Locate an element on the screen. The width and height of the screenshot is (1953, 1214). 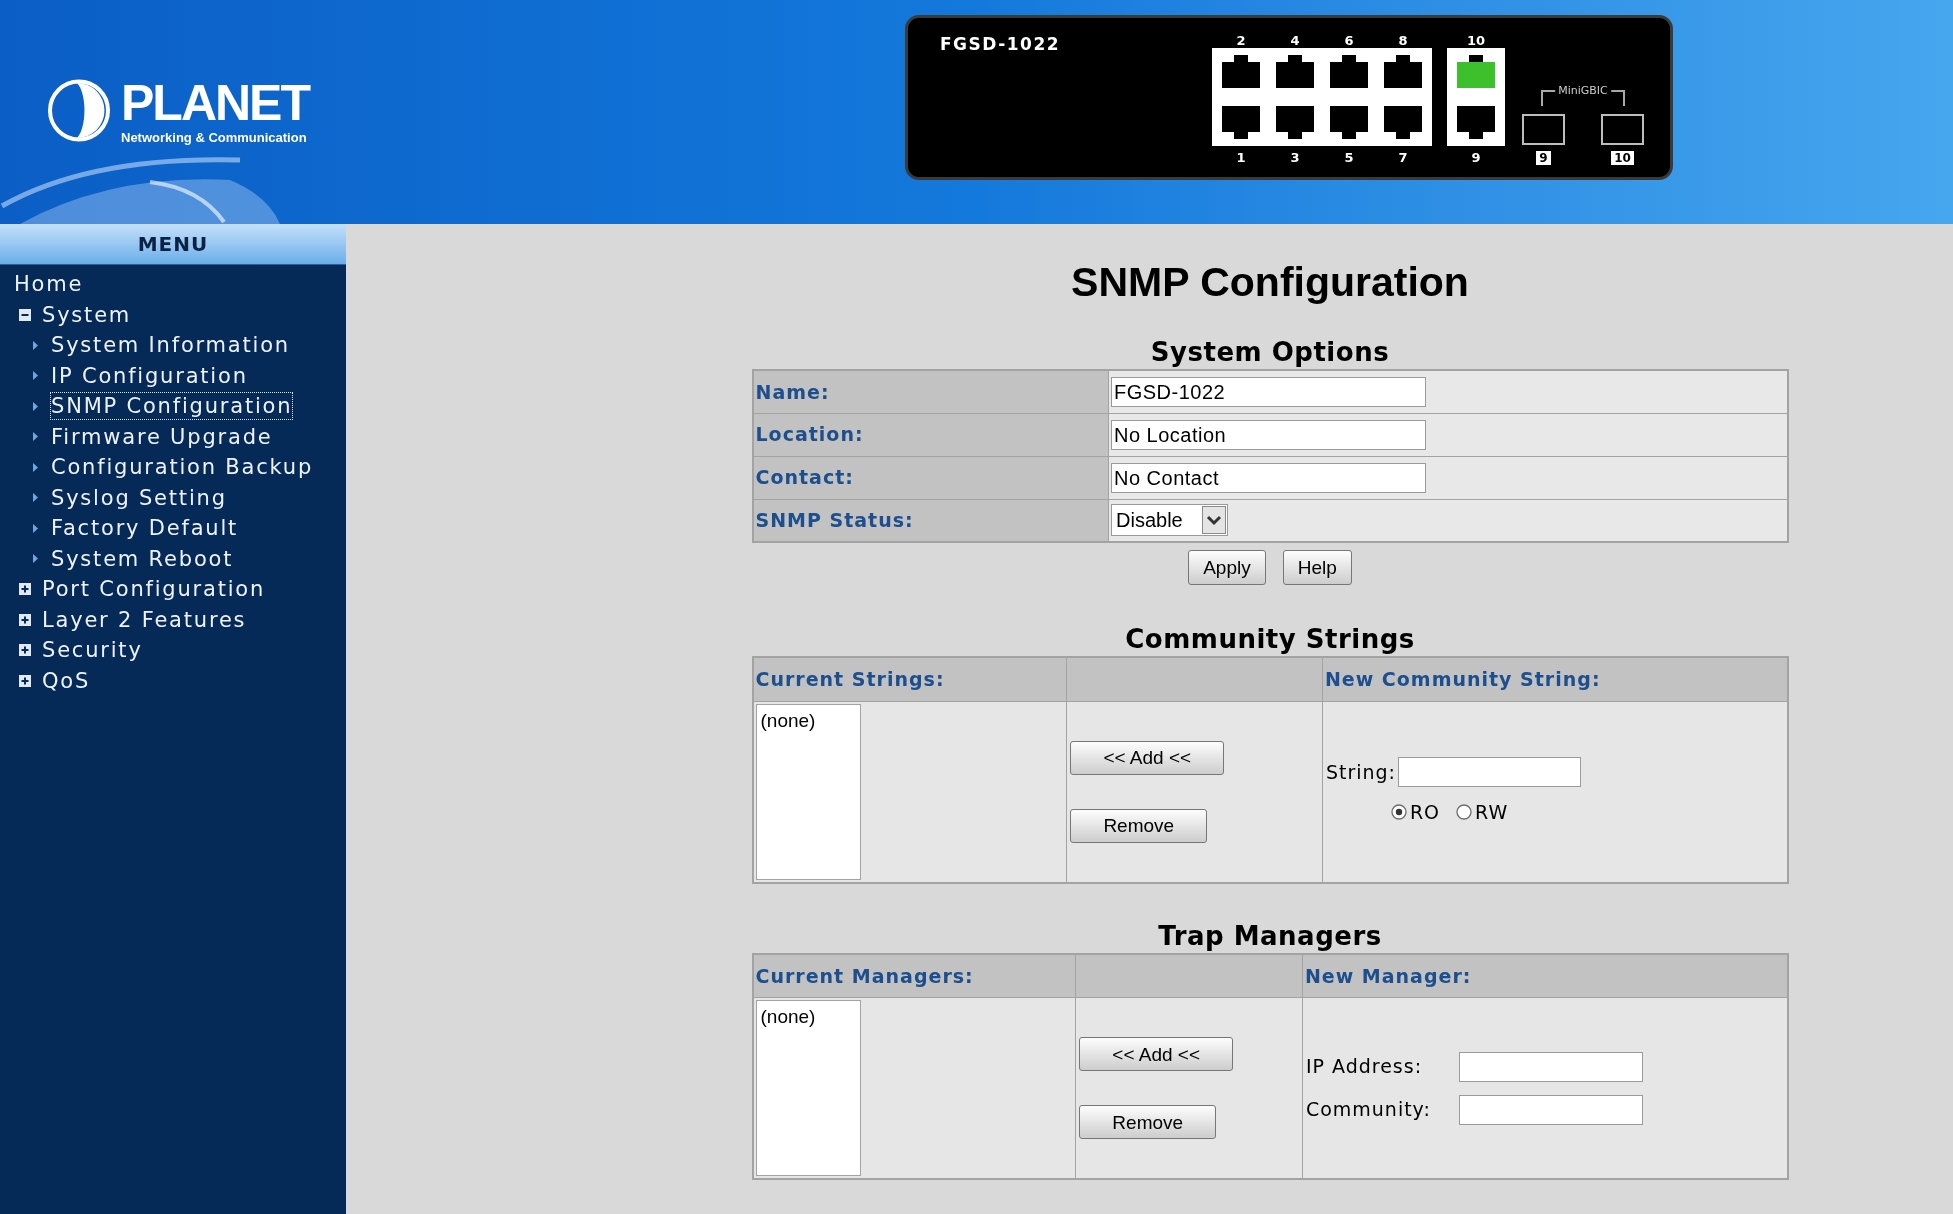
menu-item: SNMP Configuration is located at coordinates (172, 406).